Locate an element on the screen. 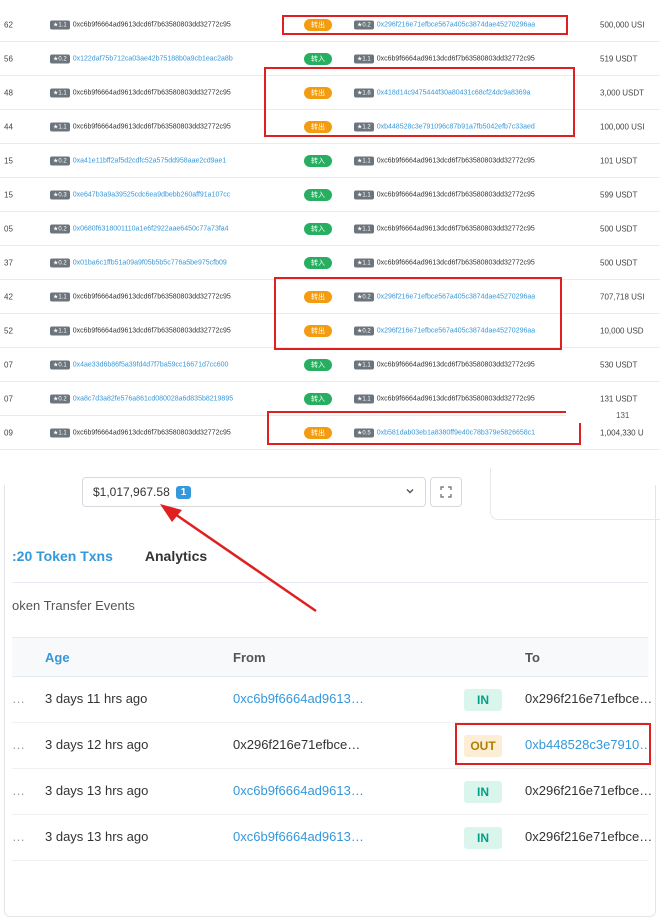  adjacent-panel is located at coordinates (575, 494).